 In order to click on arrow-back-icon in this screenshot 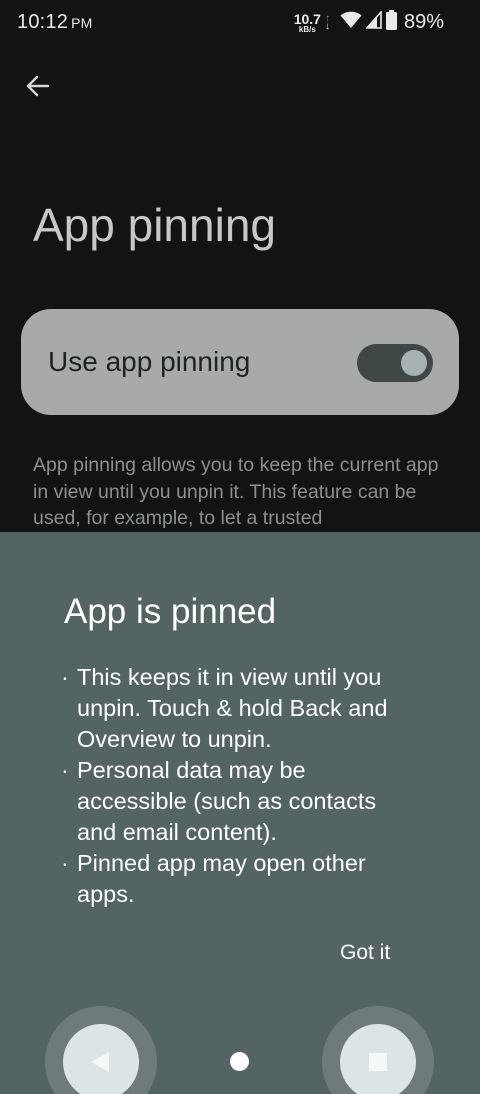, I will do `click(38, 86)`.